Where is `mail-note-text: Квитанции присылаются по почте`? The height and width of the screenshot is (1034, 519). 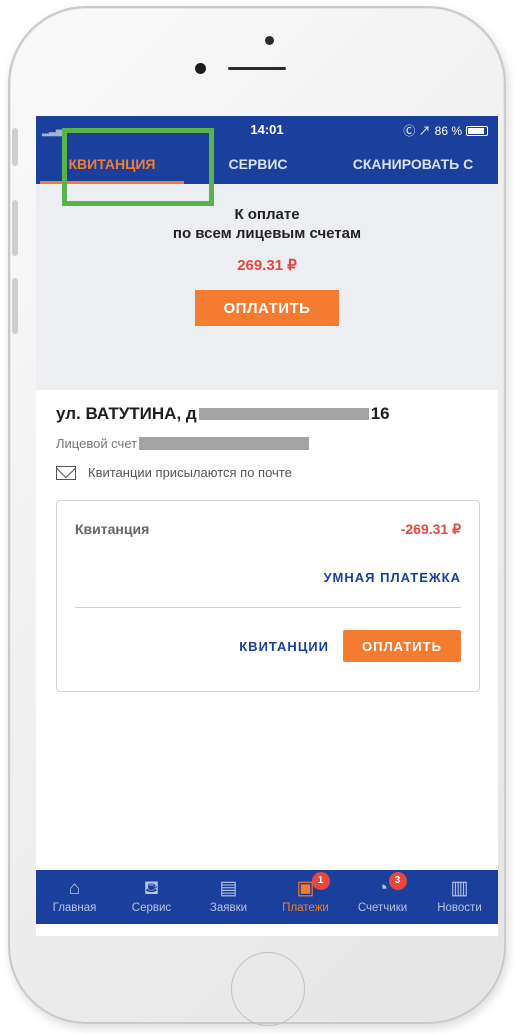
mail-note-text: Квитанции присылаются по почте is located at coordinates (190, 472).